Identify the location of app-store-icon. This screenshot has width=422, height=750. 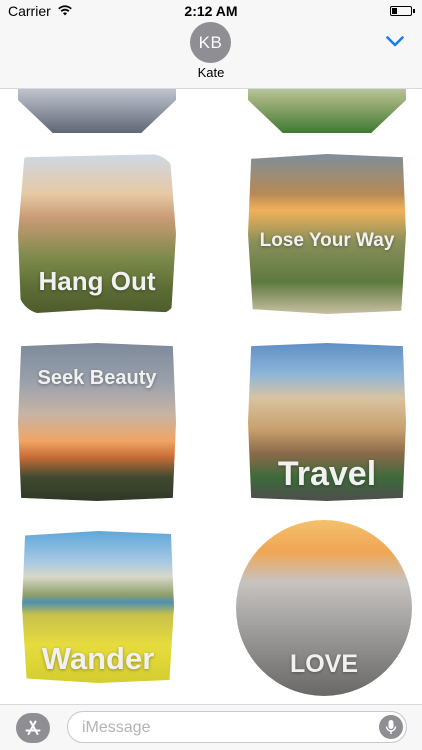
(33, 727).